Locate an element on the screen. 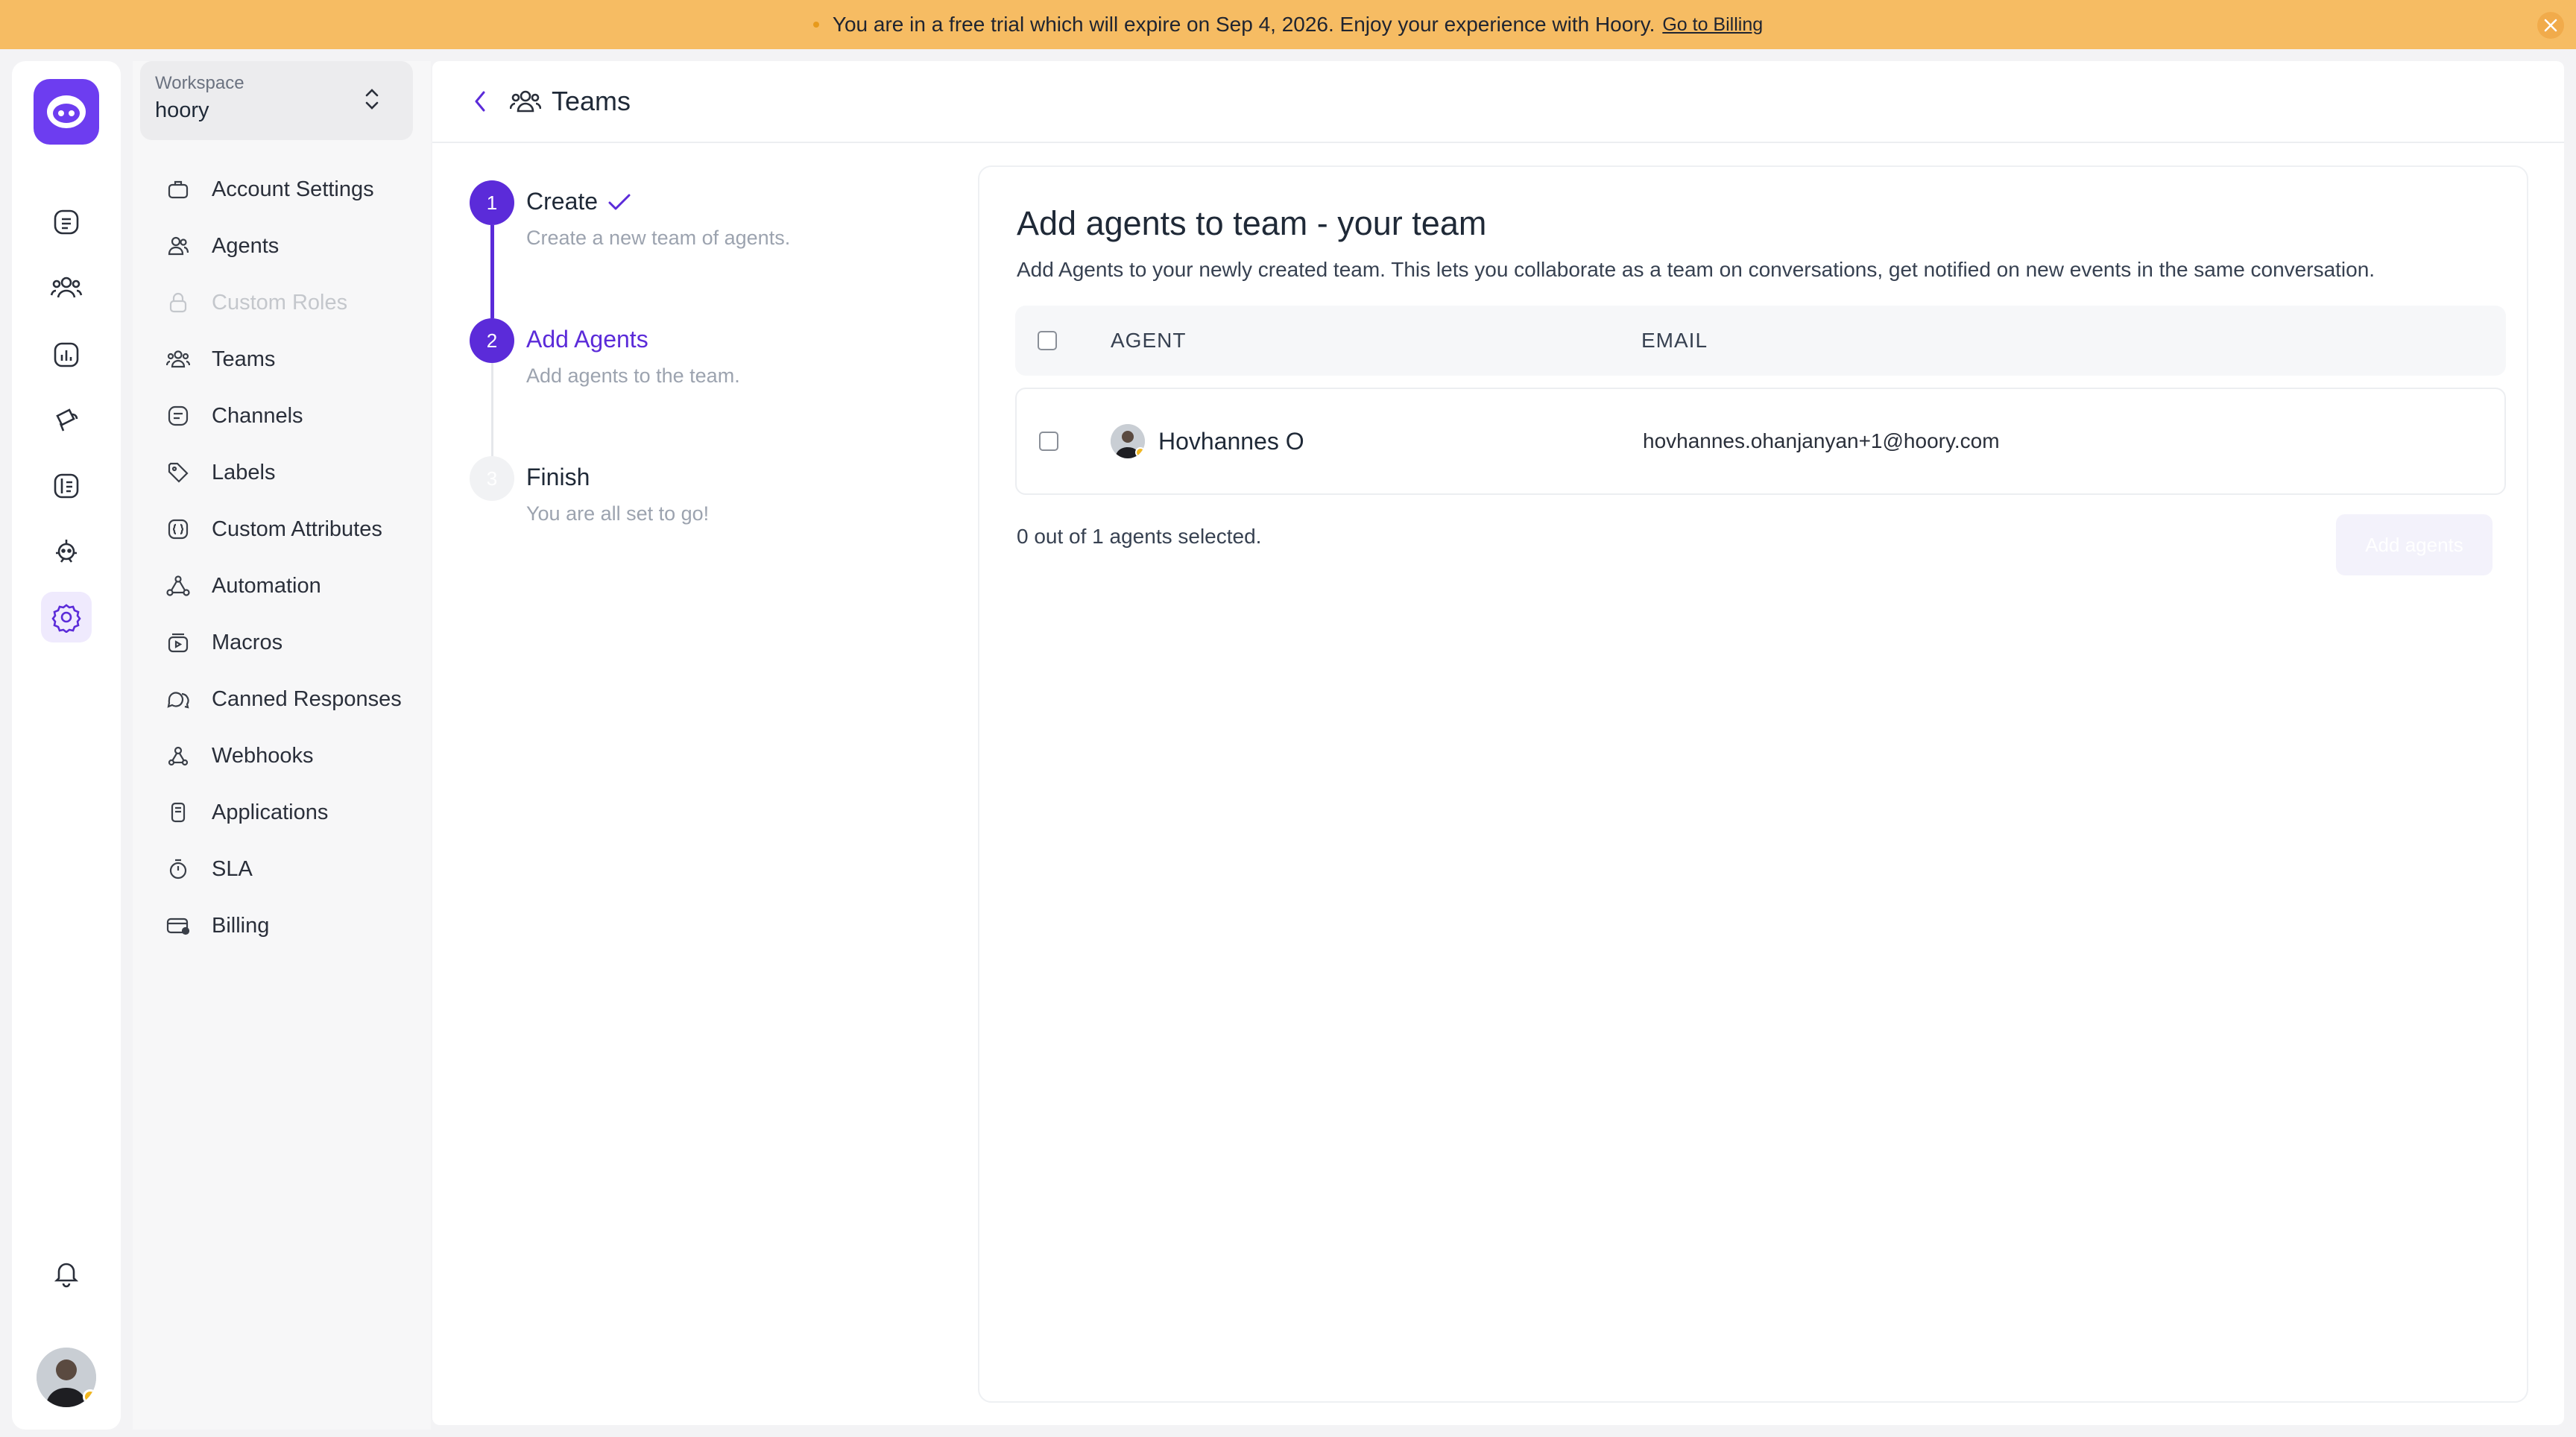 The image size is (2576, 1437). sidebar-item-label: Account Settings is located at coordinates (293, 189).